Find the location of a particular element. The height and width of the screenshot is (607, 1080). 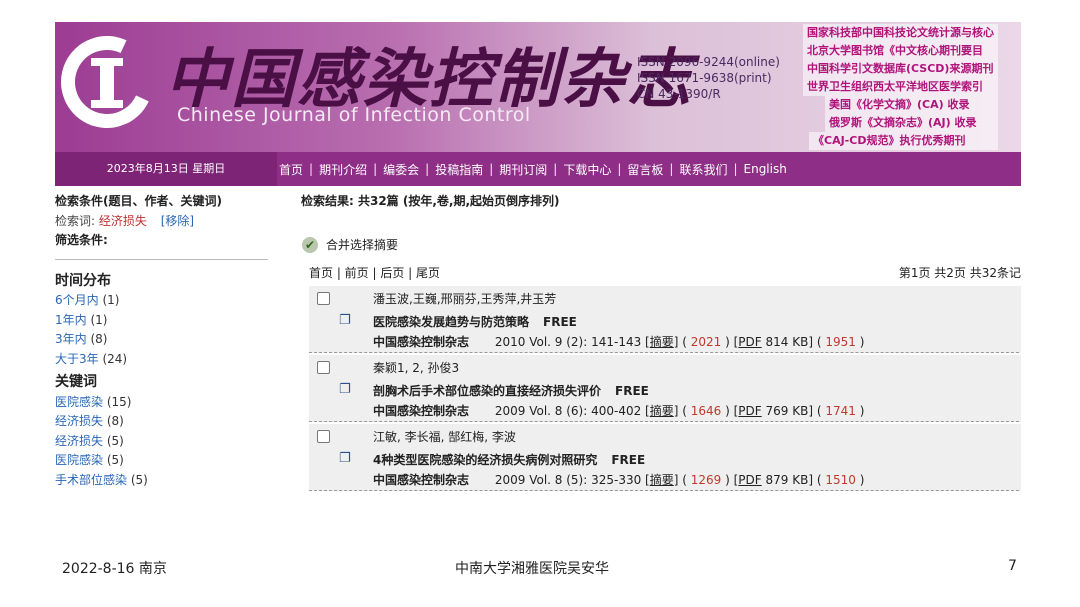

nav-submission-guide: 投稿指南 is located at coordinates (459, 169).